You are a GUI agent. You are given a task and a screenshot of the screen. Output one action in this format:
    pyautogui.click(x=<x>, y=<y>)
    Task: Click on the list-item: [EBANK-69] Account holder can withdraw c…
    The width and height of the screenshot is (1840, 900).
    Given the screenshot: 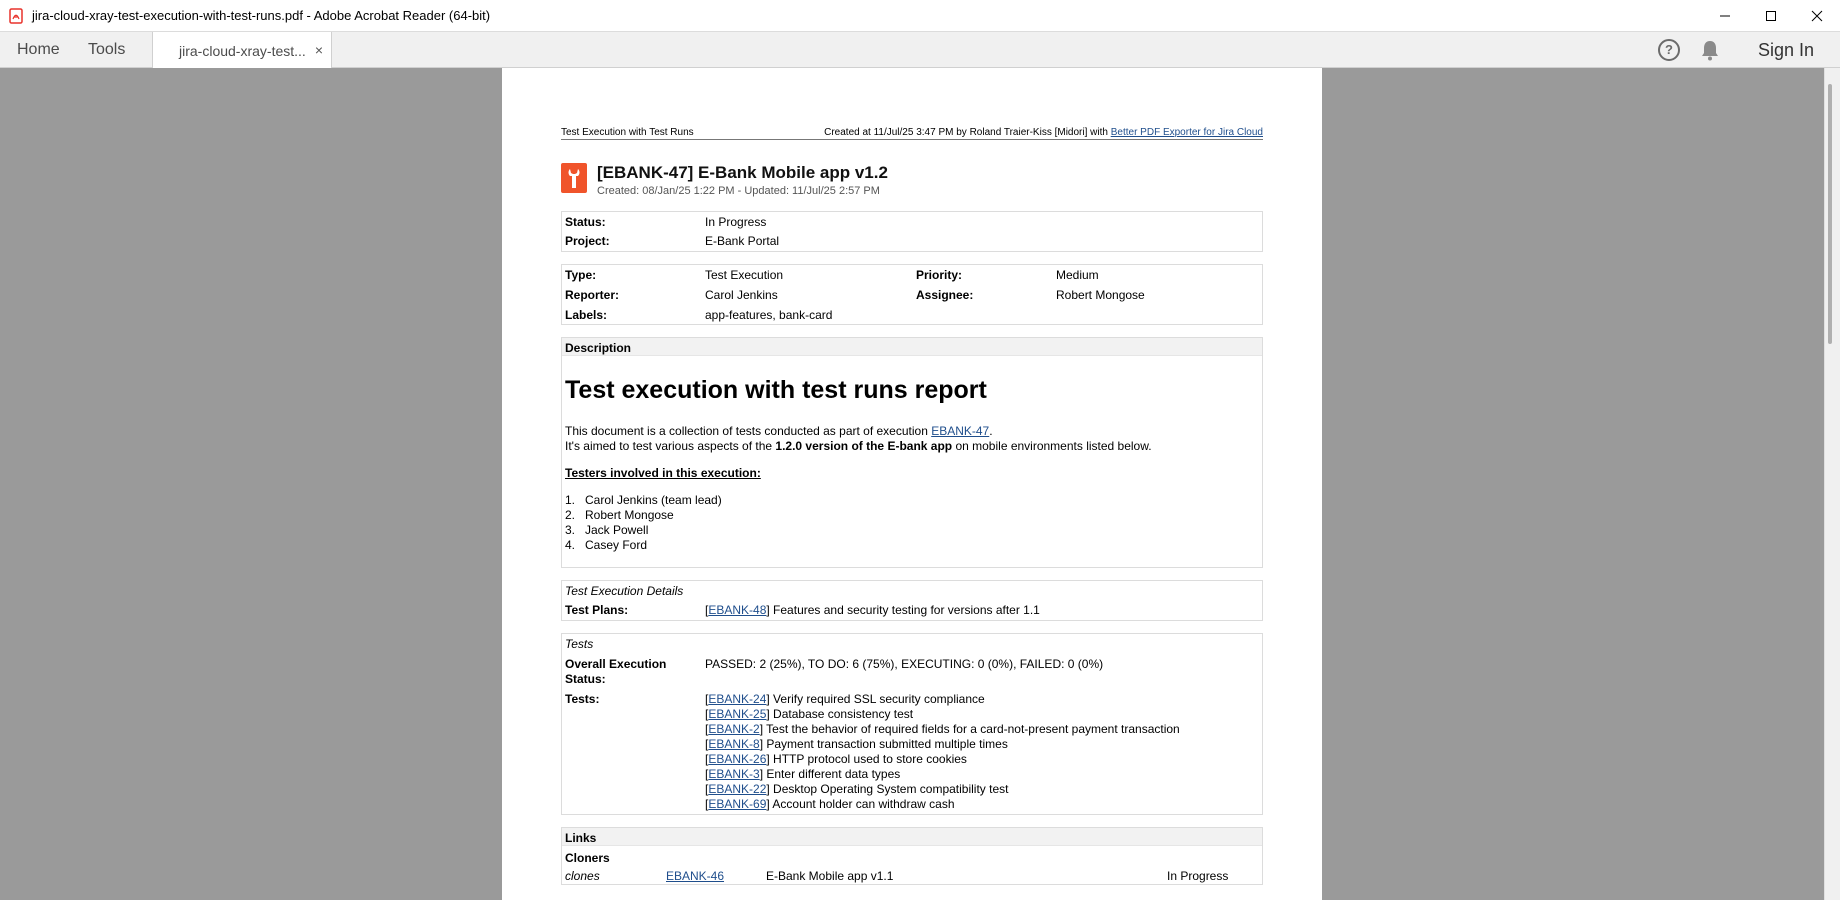 What is the action you would take?
    pyautogui.click(x=830, y=804)
    